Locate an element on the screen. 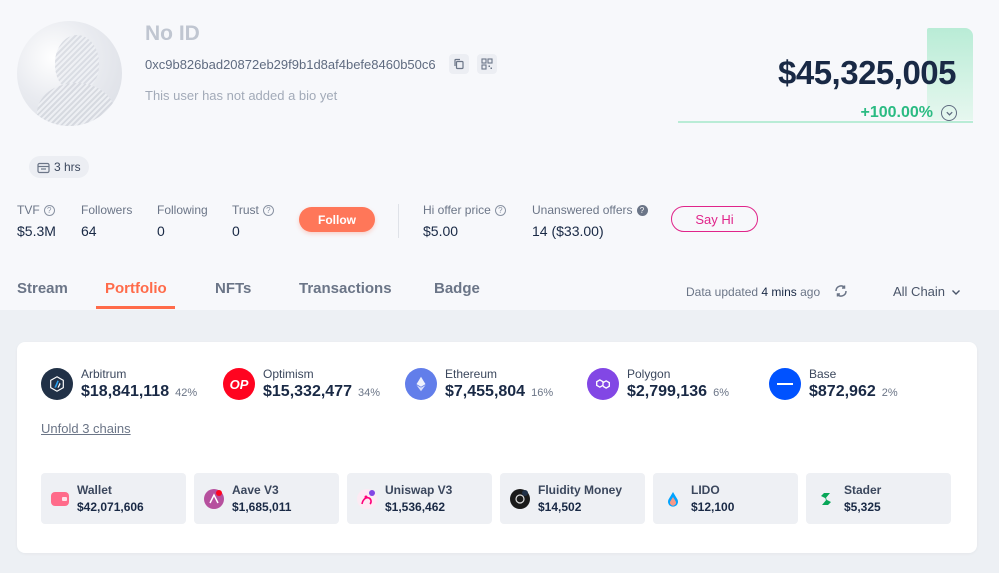  data-updated-suffix: ago is located at coordinates (810, 292).